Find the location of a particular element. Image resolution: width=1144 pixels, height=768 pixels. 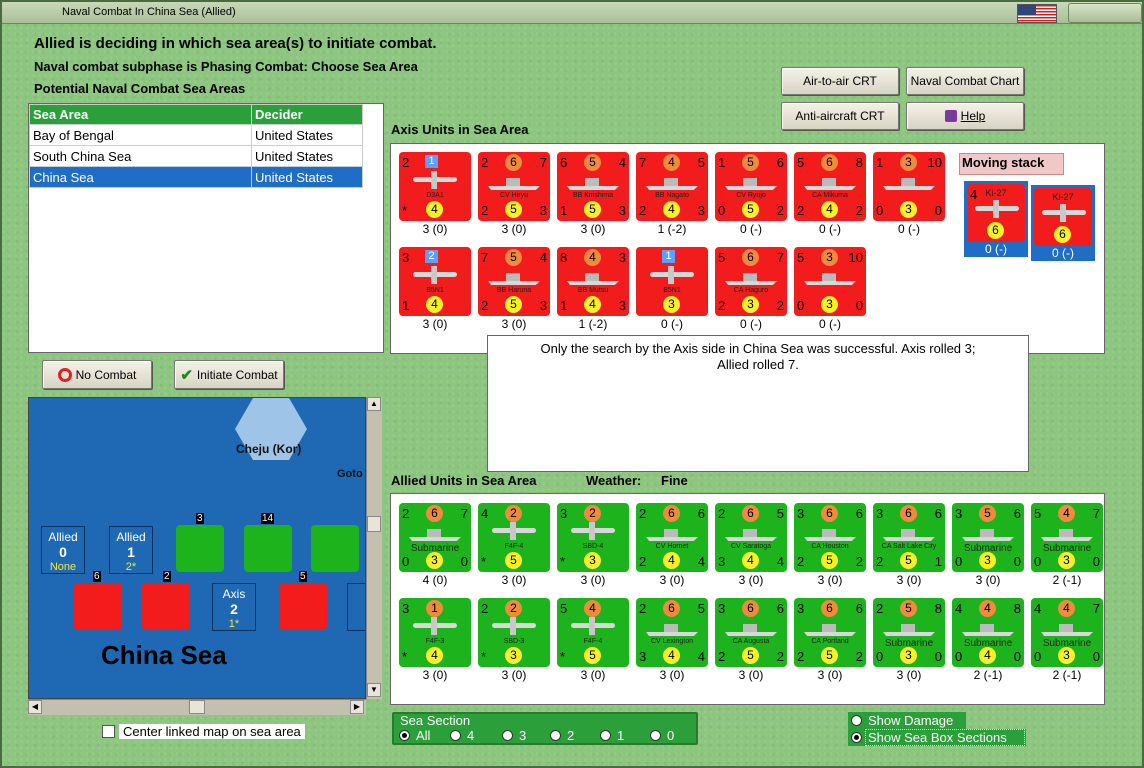

scroll-down-icon: ▼ is located at coordinates (374, 690).